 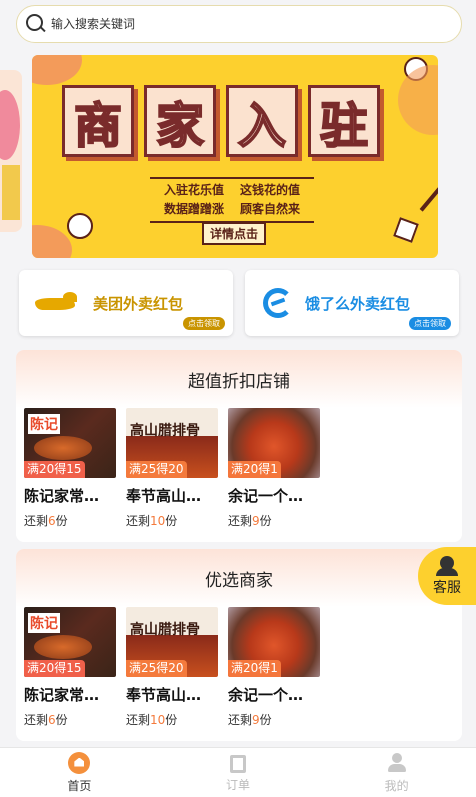 What do you see at coordinates (231, 24) in the screenshot?
I see `search-input` at bounding box center [231, 24].